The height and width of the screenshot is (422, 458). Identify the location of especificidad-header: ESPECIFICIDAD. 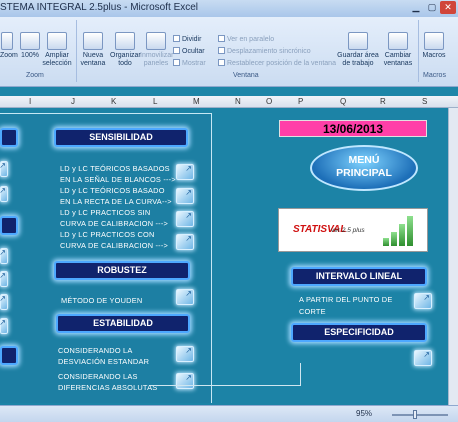
(359, 332).